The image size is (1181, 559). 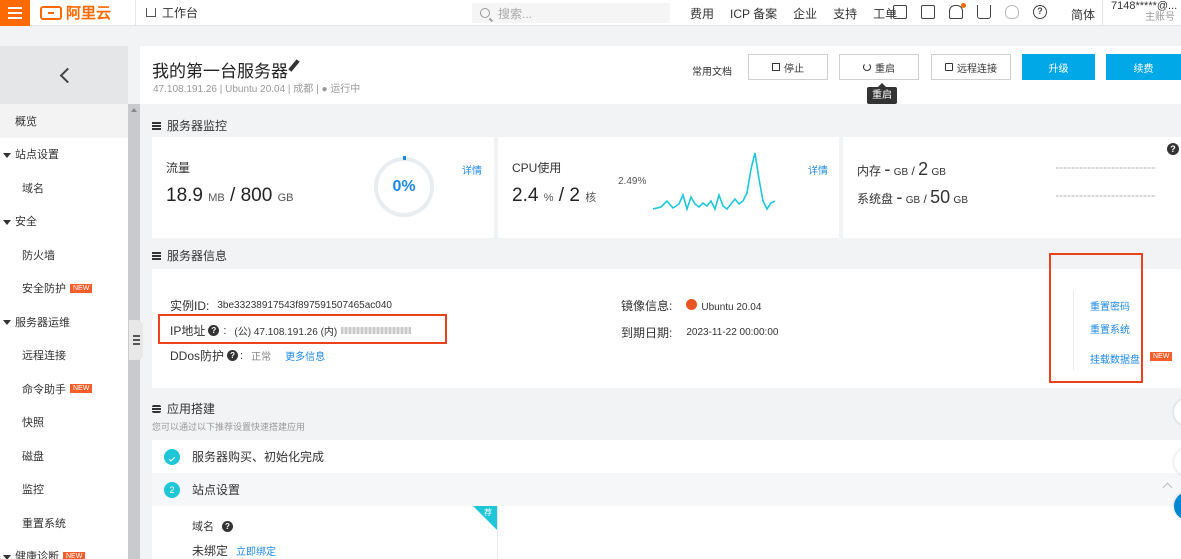 I want to click on power-icon, so click(x=867, y=67).